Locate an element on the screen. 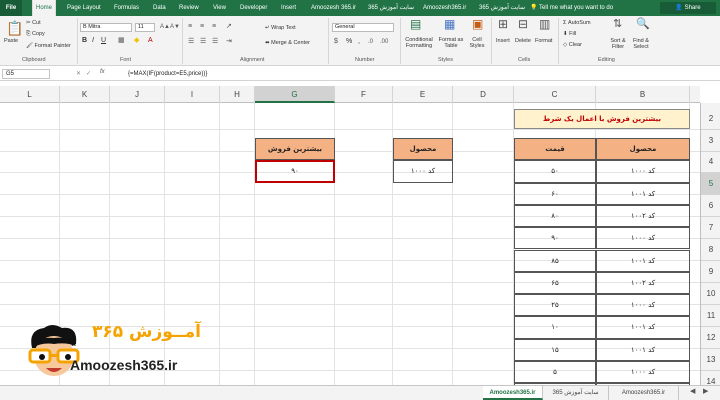 This screenshot has width=720, height=400. conditional-formatting-icon: ▤ is located at coordinates (415, 24).